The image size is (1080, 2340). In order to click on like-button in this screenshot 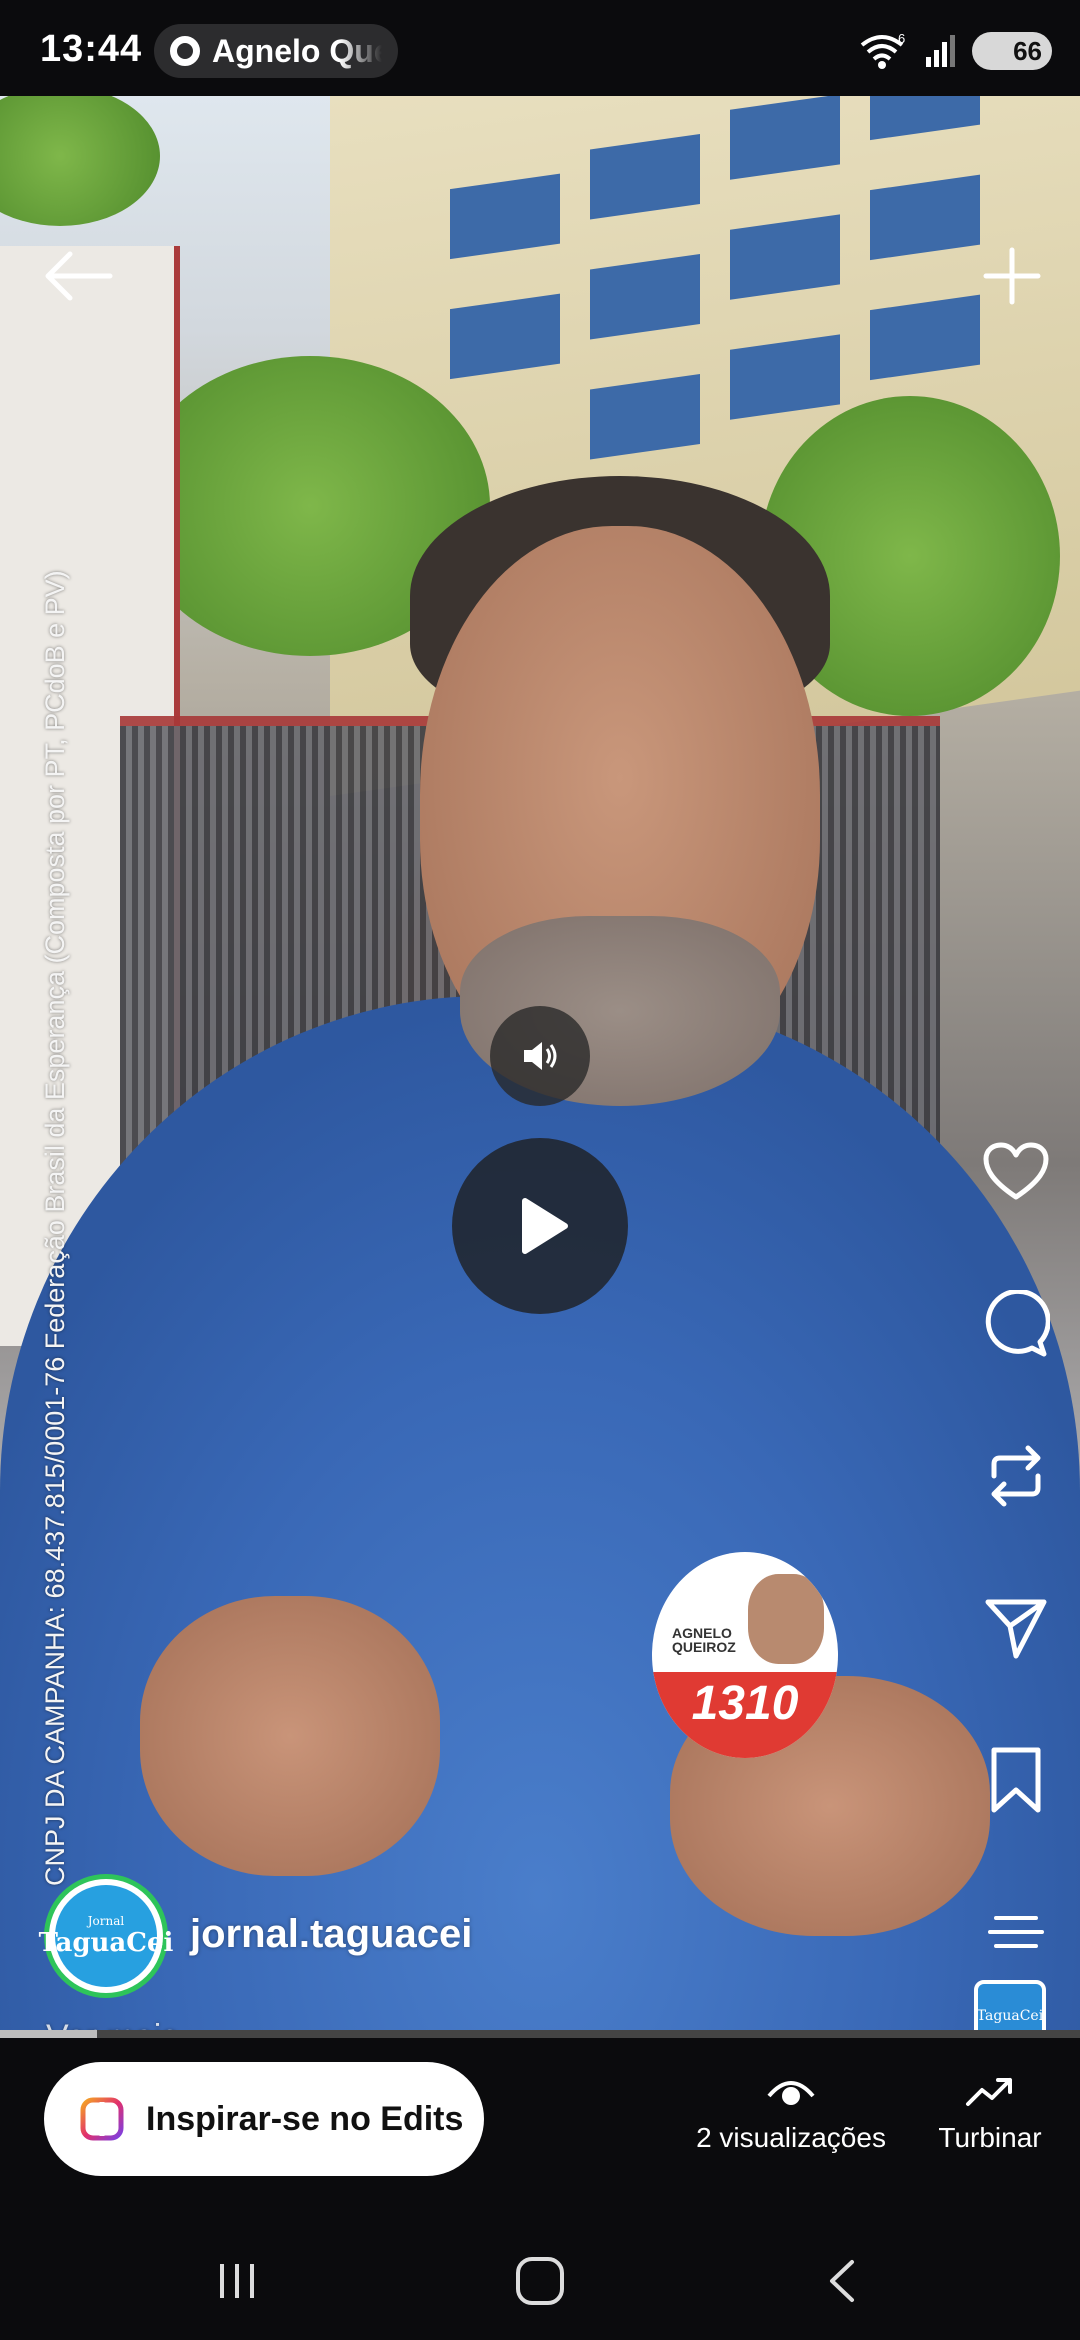, I will do `click(1016, 1172)`.